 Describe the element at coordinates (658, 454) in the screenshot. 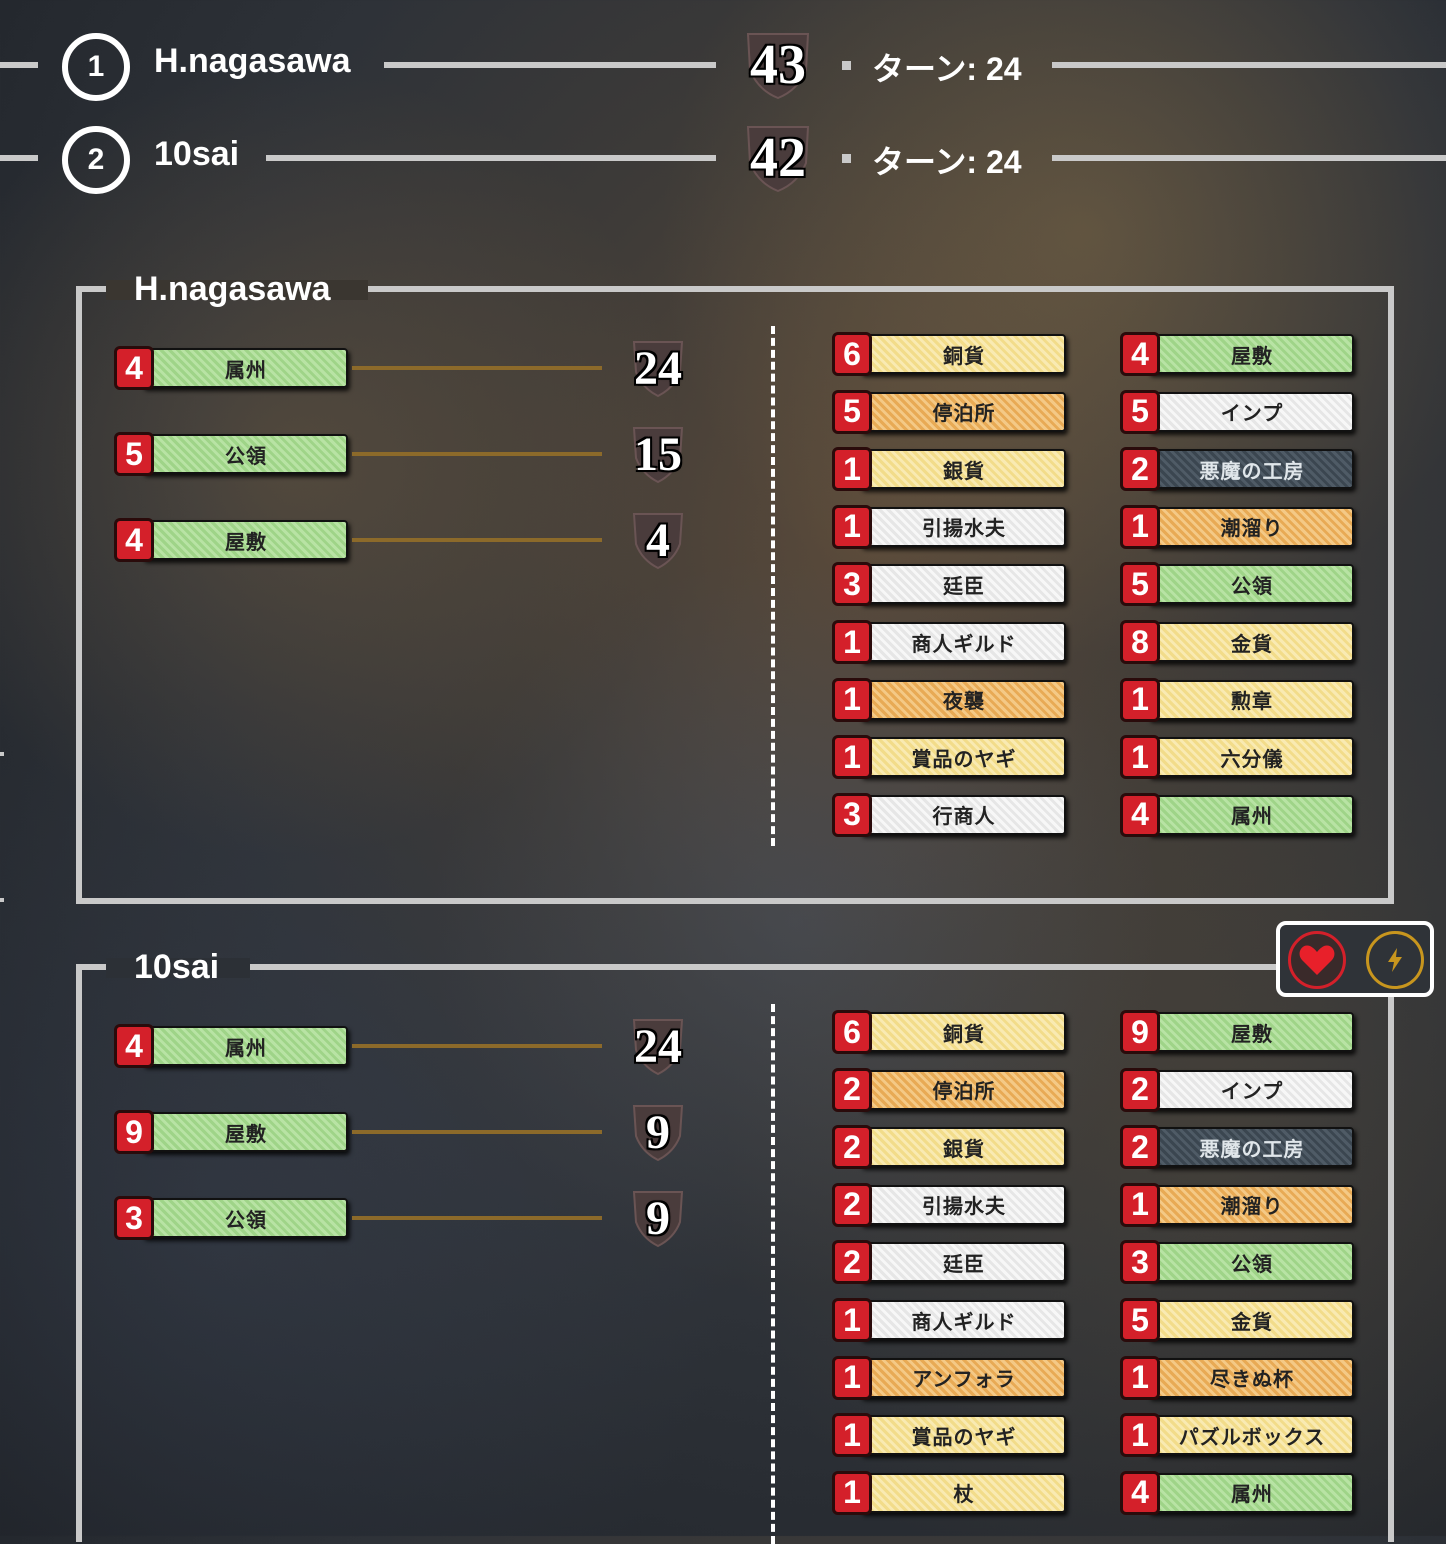

I see `points-shield: 15` at that location.